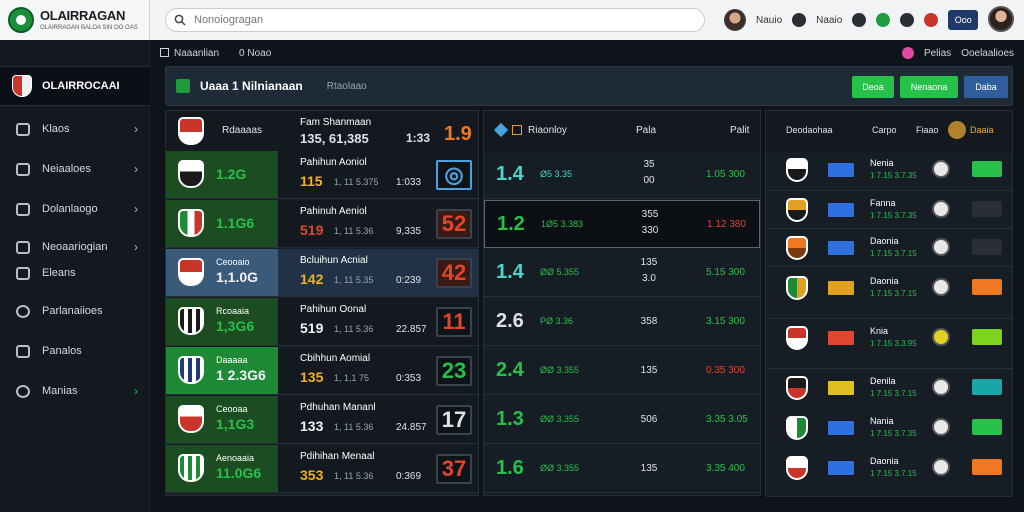 Image resolution: width=1024 pixels, height=512 pixels. Describe the element at coordinates (650, 214) in the screenshot. I see `odds-stat: 355` at that location.